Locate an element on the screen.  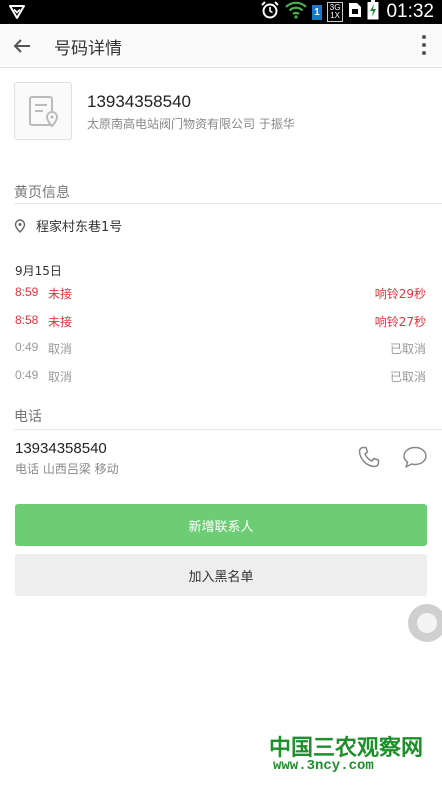
network-type-indicator: 3G 1X is located at coordinates (335, 12).